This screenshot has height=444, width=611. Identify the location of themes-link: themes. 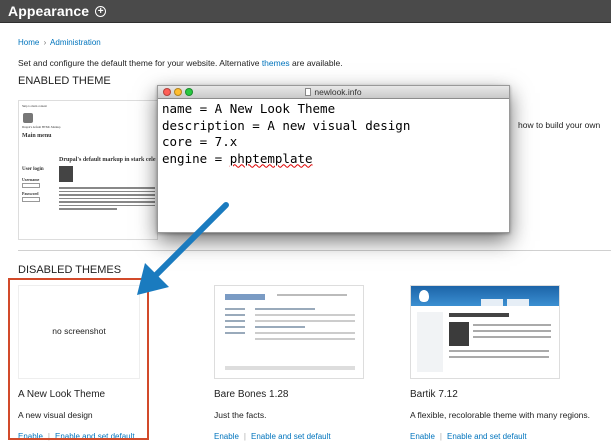
(276, 63).